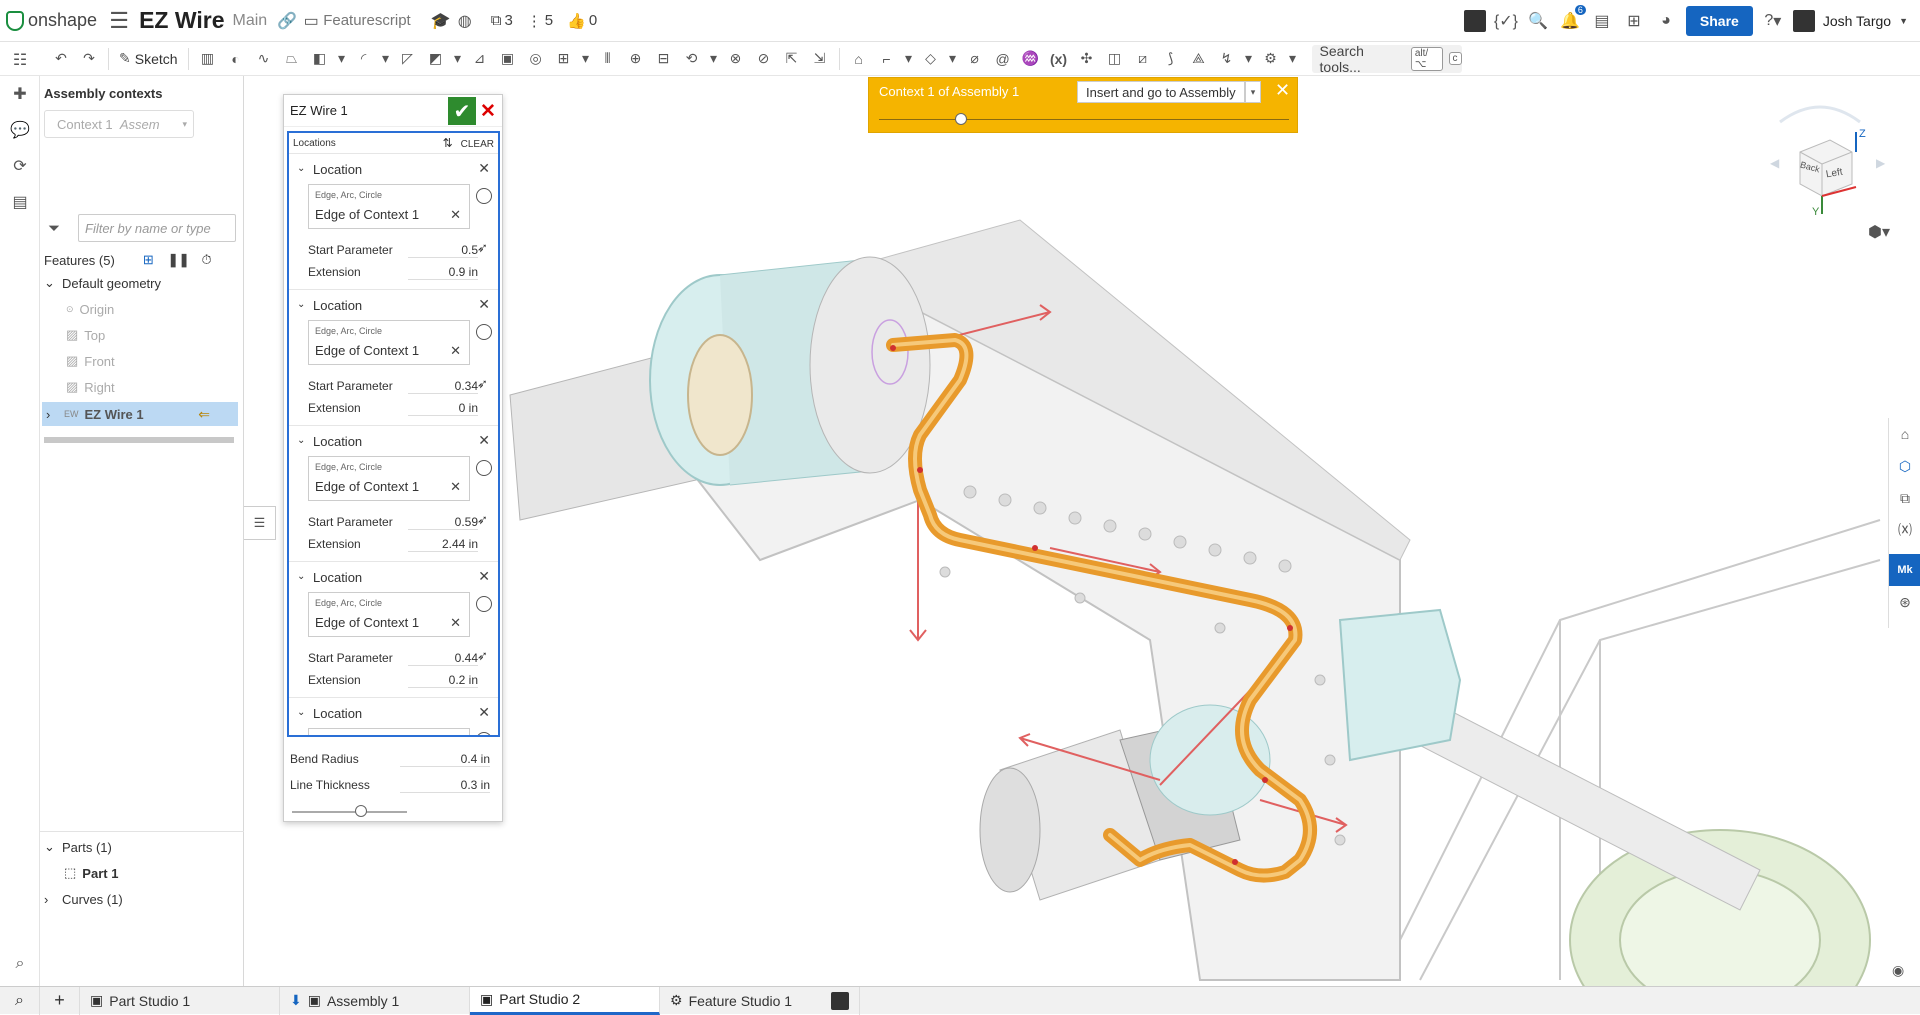 Image resolution: width=1920 pixels, height=1015 pixels. I want to click on part-row: ⬚ Part 1, so click(91, 873).